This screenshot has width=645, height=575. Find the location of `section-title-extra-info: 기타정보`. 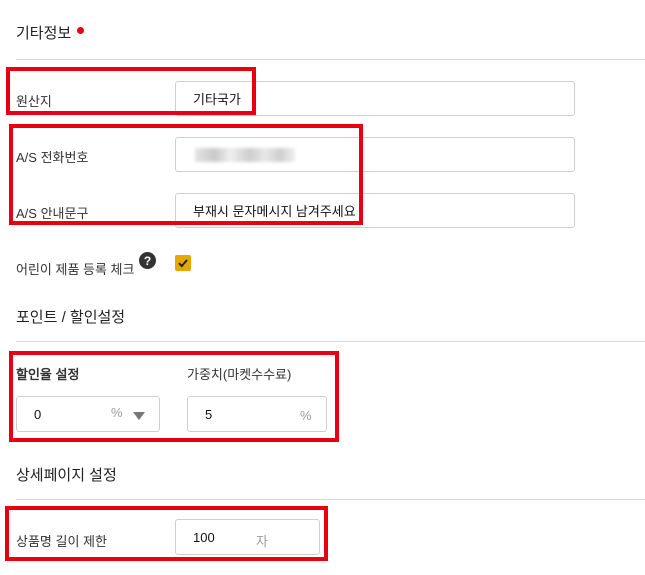

section-title-extra-info: 기타정보 is located at coordinates (44, 33).